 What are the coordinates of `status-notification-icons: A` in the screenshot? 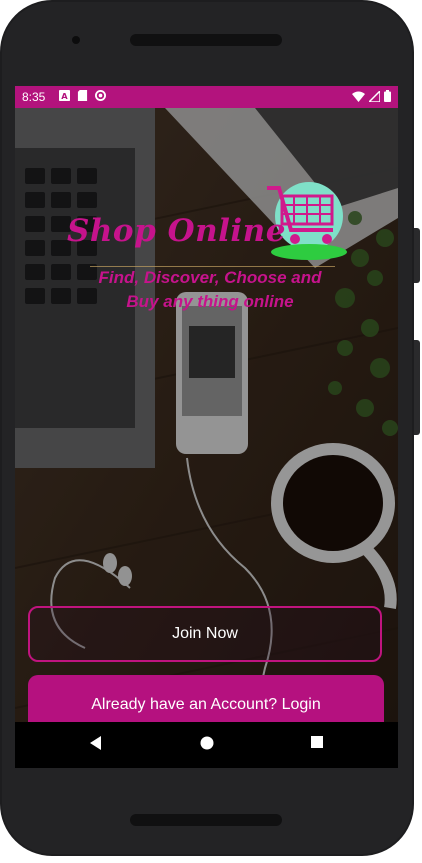 It's located at (82, 95).